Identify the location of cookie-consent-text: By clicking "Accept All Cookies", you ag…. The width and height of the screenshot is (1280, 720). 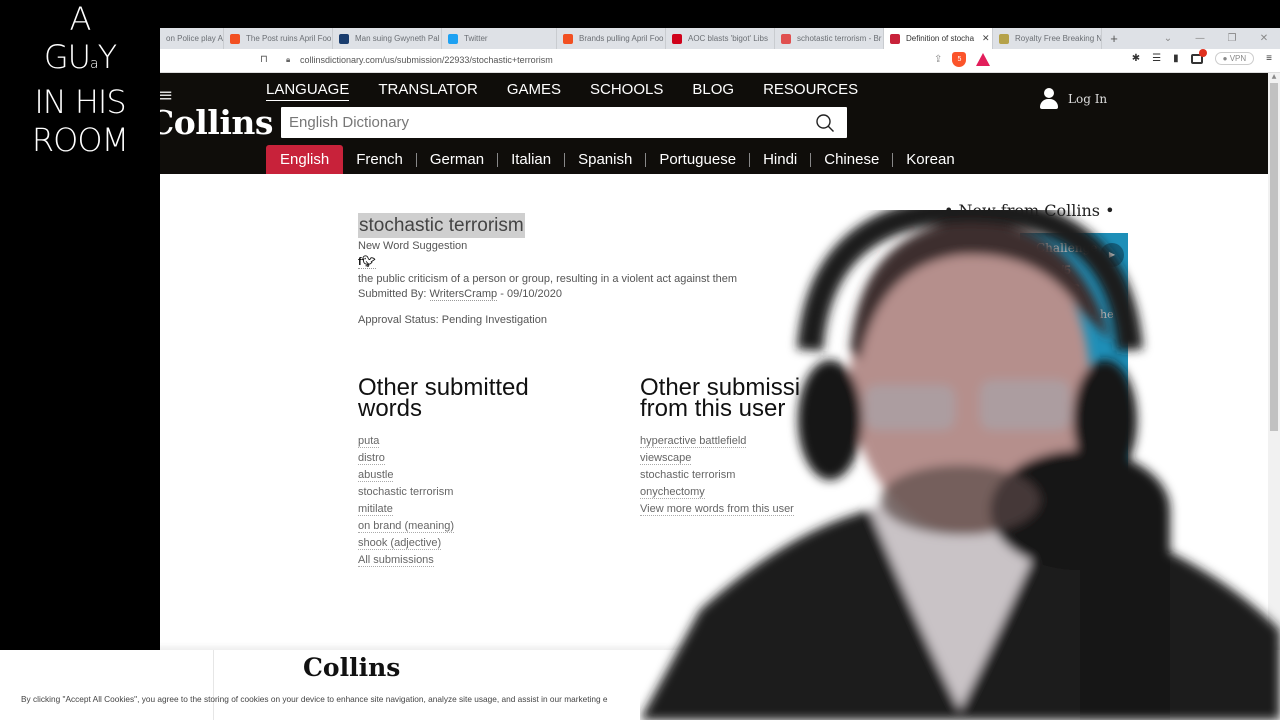
(314, 699).